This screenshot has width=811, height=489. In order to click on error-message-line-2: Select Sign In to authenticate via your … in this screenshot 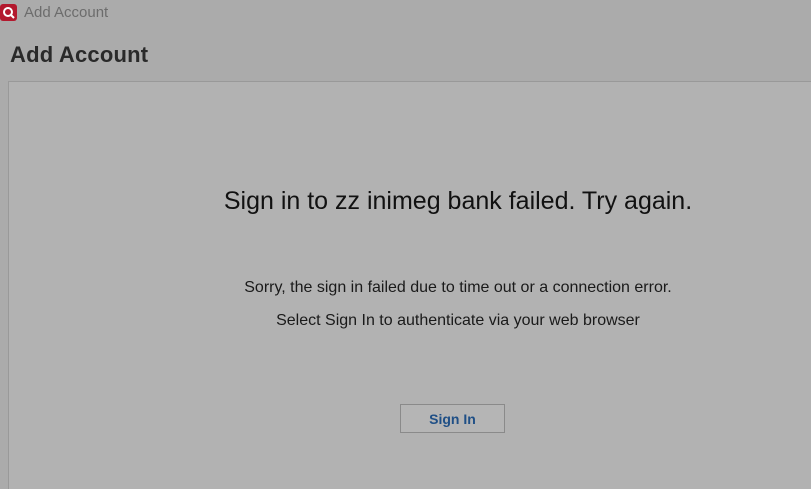, I will do `click(458, 320)`.